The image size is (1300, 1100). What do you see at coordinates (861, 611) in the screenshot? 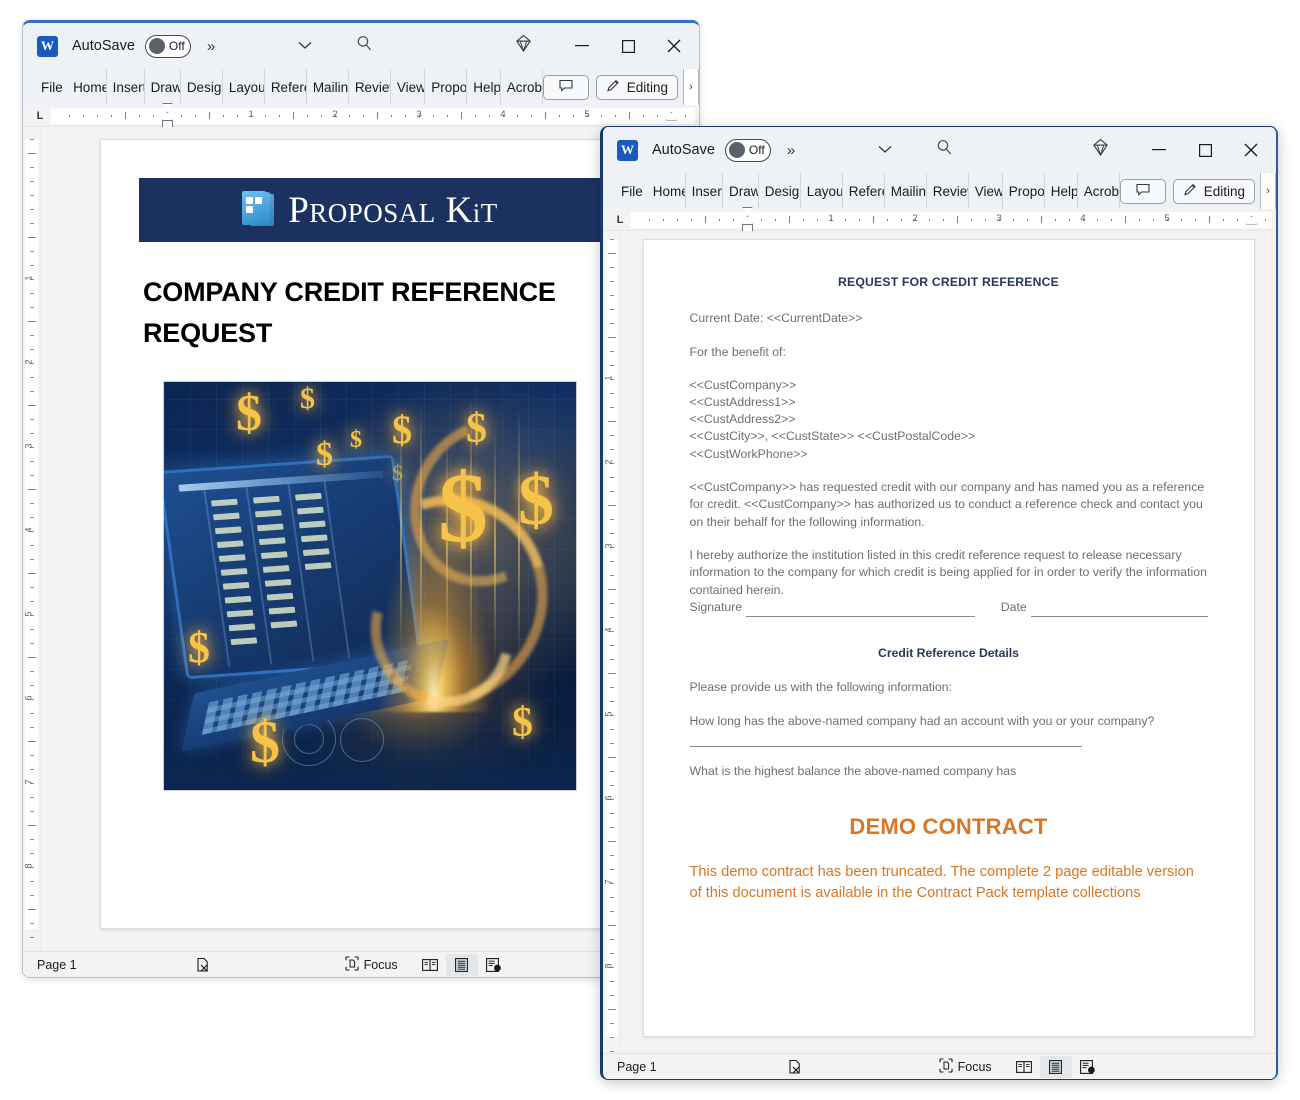
I see `signature-rule` at bounding box center [861, 611].